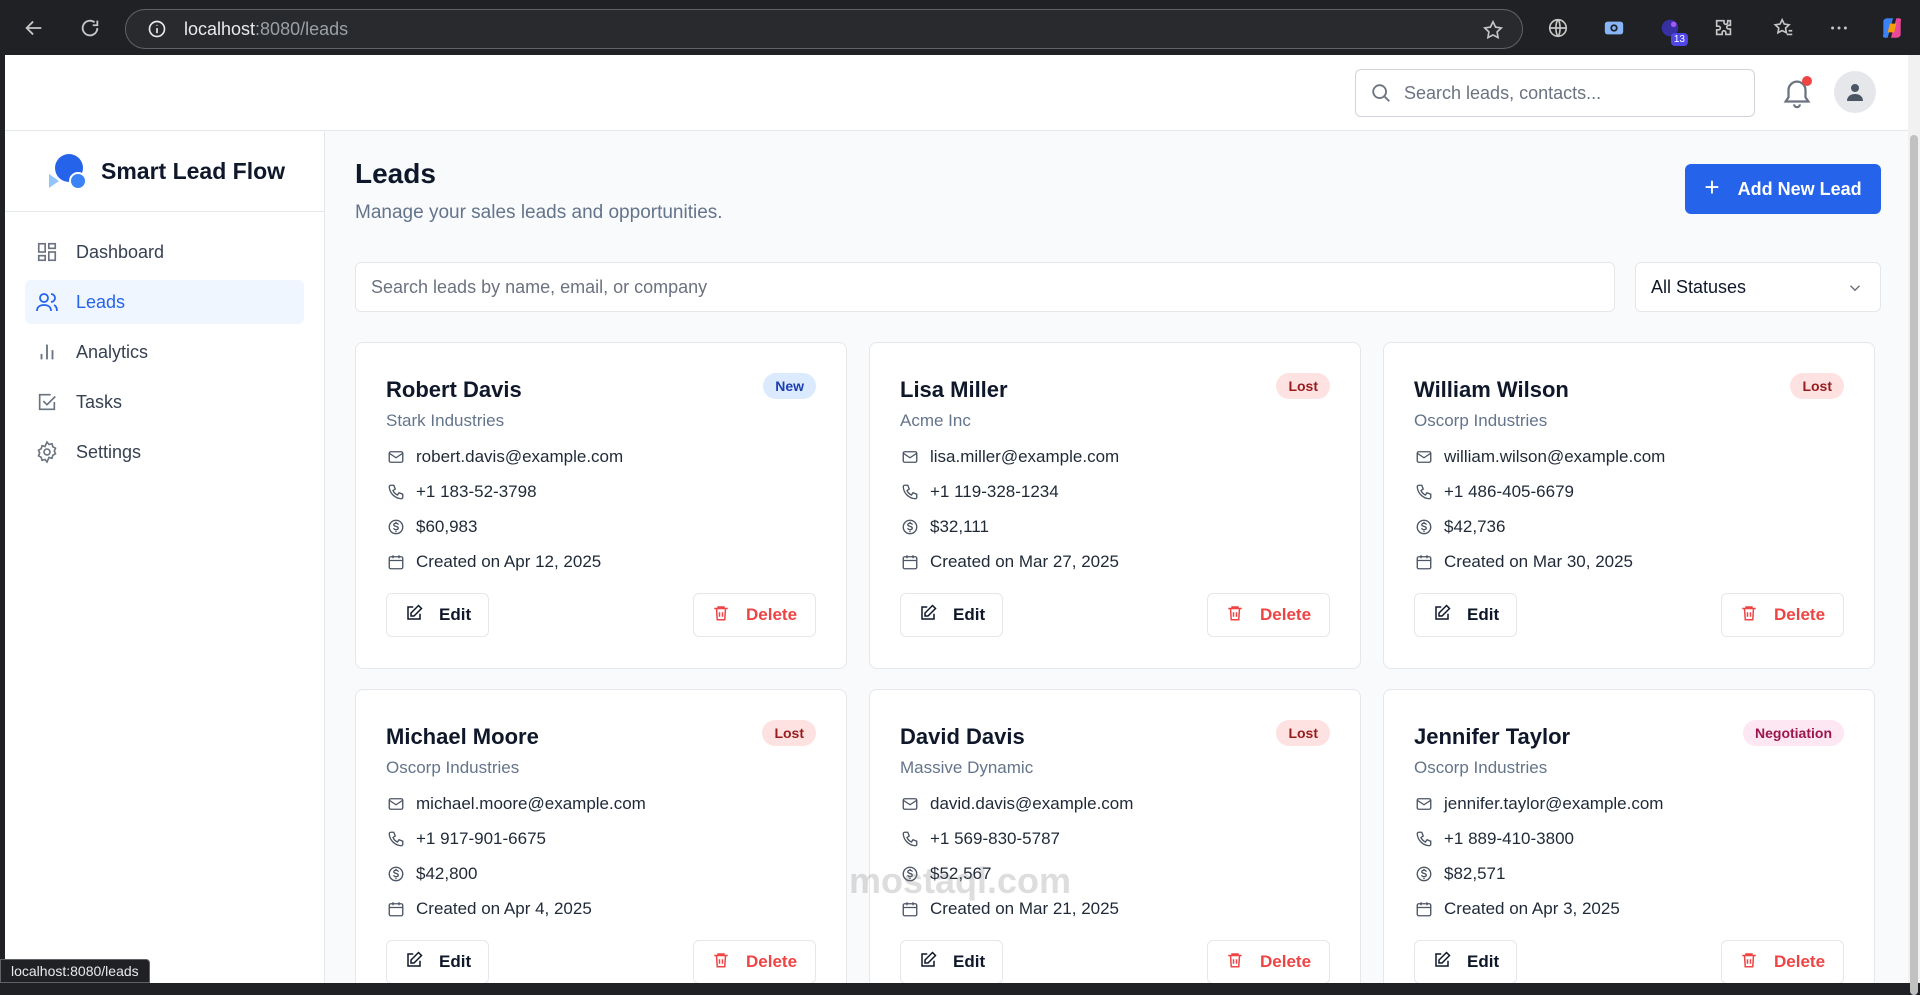 The image size is (1920, 995). Describe the element at coordinates (1032, 803) in the screenshot. I see `lead-email: david.davis@example.com` at that location.